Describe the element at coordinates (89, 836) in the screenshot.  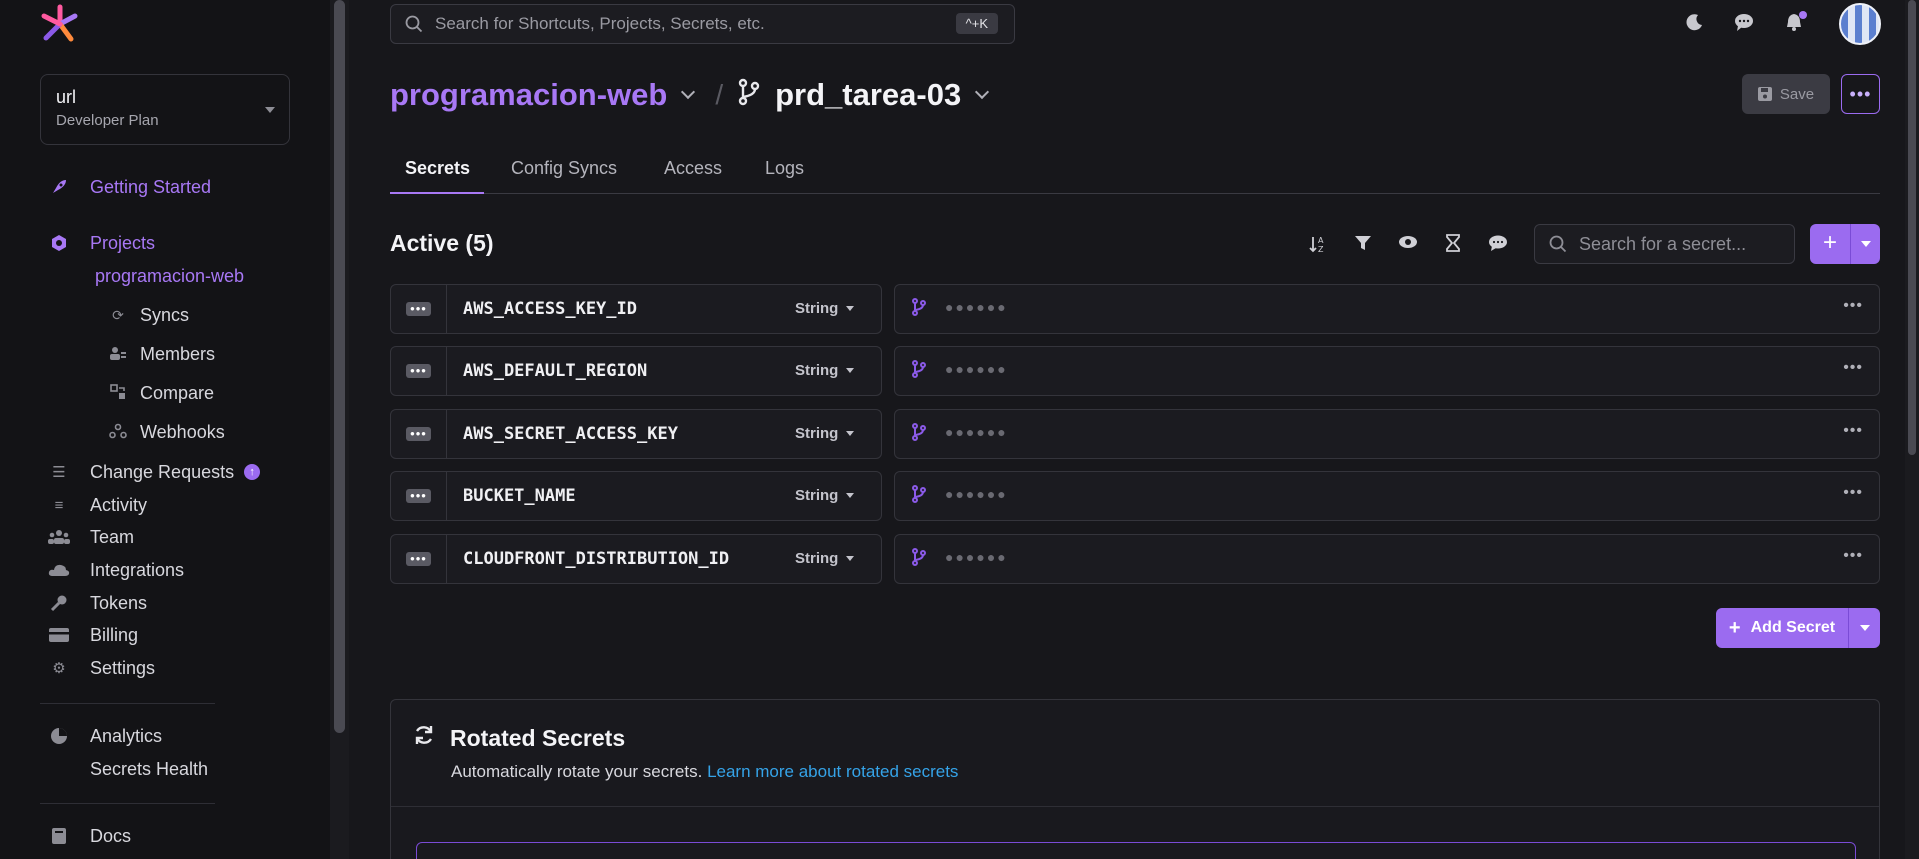
I see `sidebar-item-docs: Docs` at that location.